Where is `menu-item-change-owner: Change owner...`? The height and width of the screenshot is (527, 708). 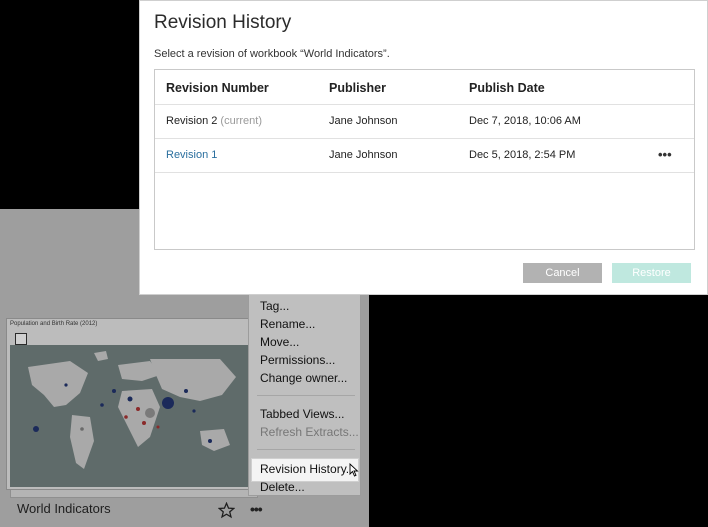 menu-item-change-owner: Change owner... is located at coordinates (303, 378).